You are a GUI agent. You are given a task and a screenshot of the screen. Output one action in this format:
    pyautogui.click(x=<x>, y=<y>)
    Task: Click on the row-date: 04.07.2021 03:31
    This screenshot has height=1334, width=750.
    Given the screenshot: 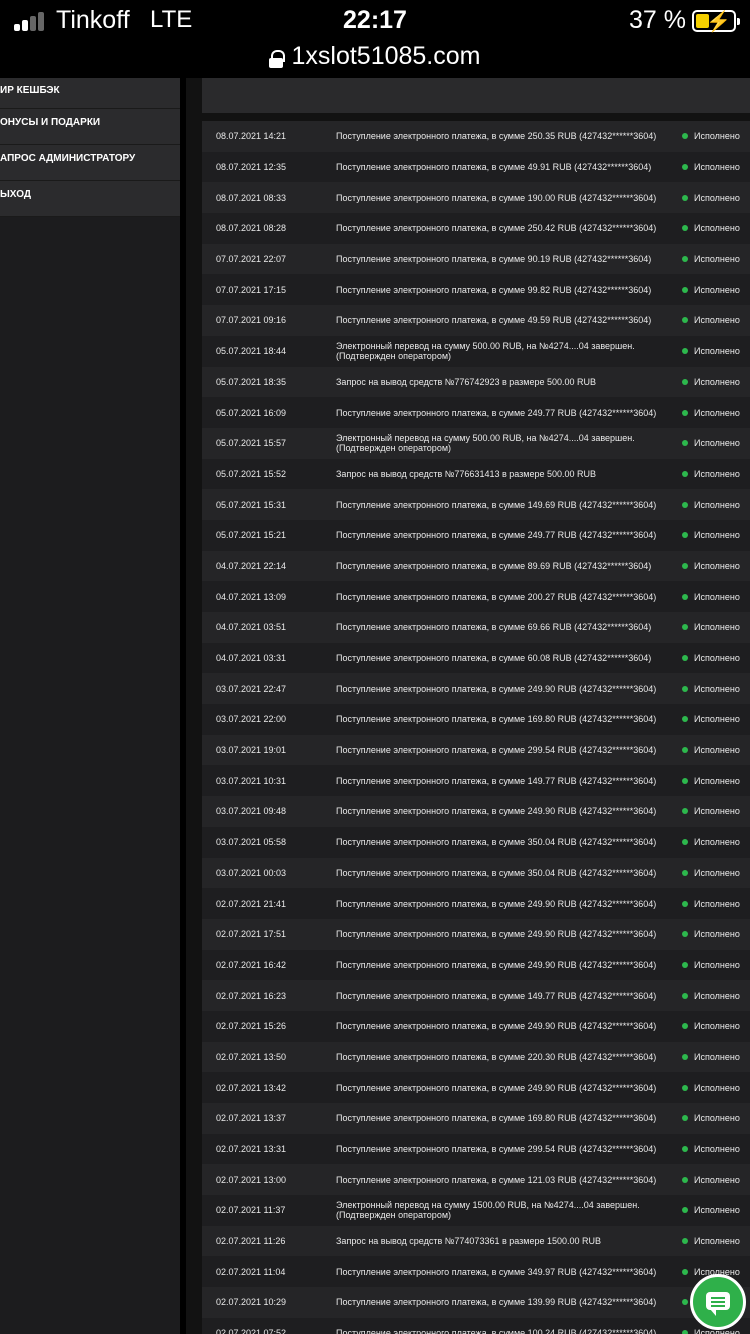 What is the action you would take?
    pyautogui.click(x=251, y=658)
    